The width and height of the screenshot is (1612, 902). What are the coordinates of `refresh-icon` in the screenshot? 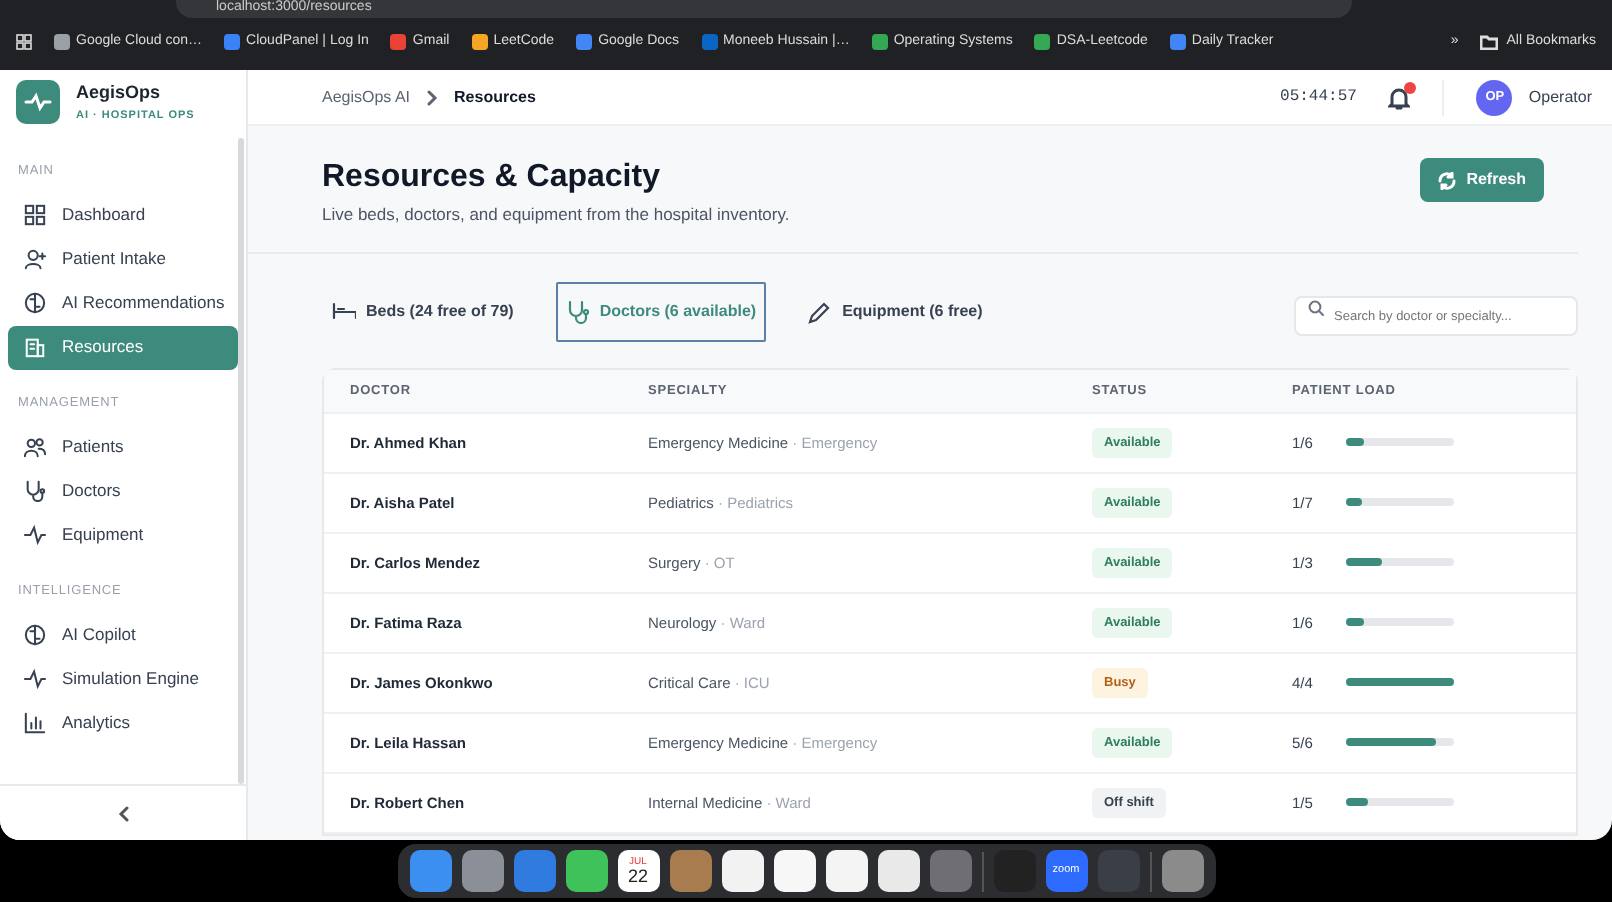 It's located at (1447, 180).